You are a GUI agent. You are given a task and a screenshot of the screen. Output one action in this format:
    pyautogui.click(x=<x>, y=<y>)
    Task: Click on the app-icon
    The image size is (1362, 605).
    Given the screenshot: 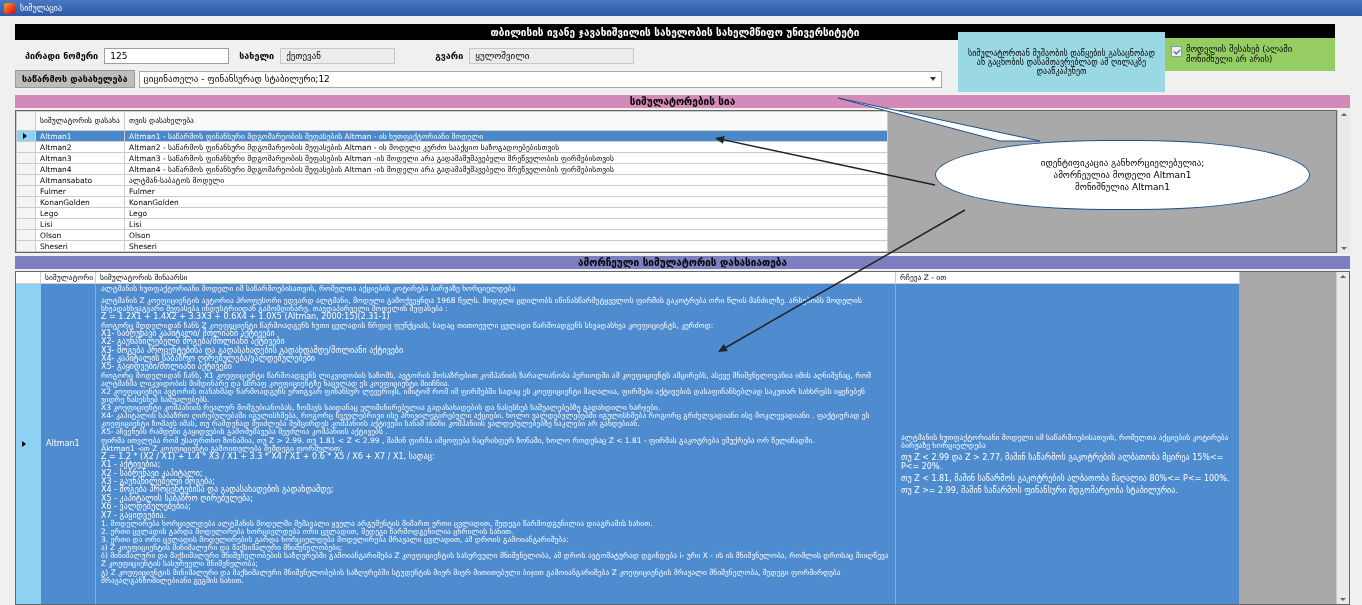 What is the action you would take?
    pyautogui.click(x=9, y=8)
    